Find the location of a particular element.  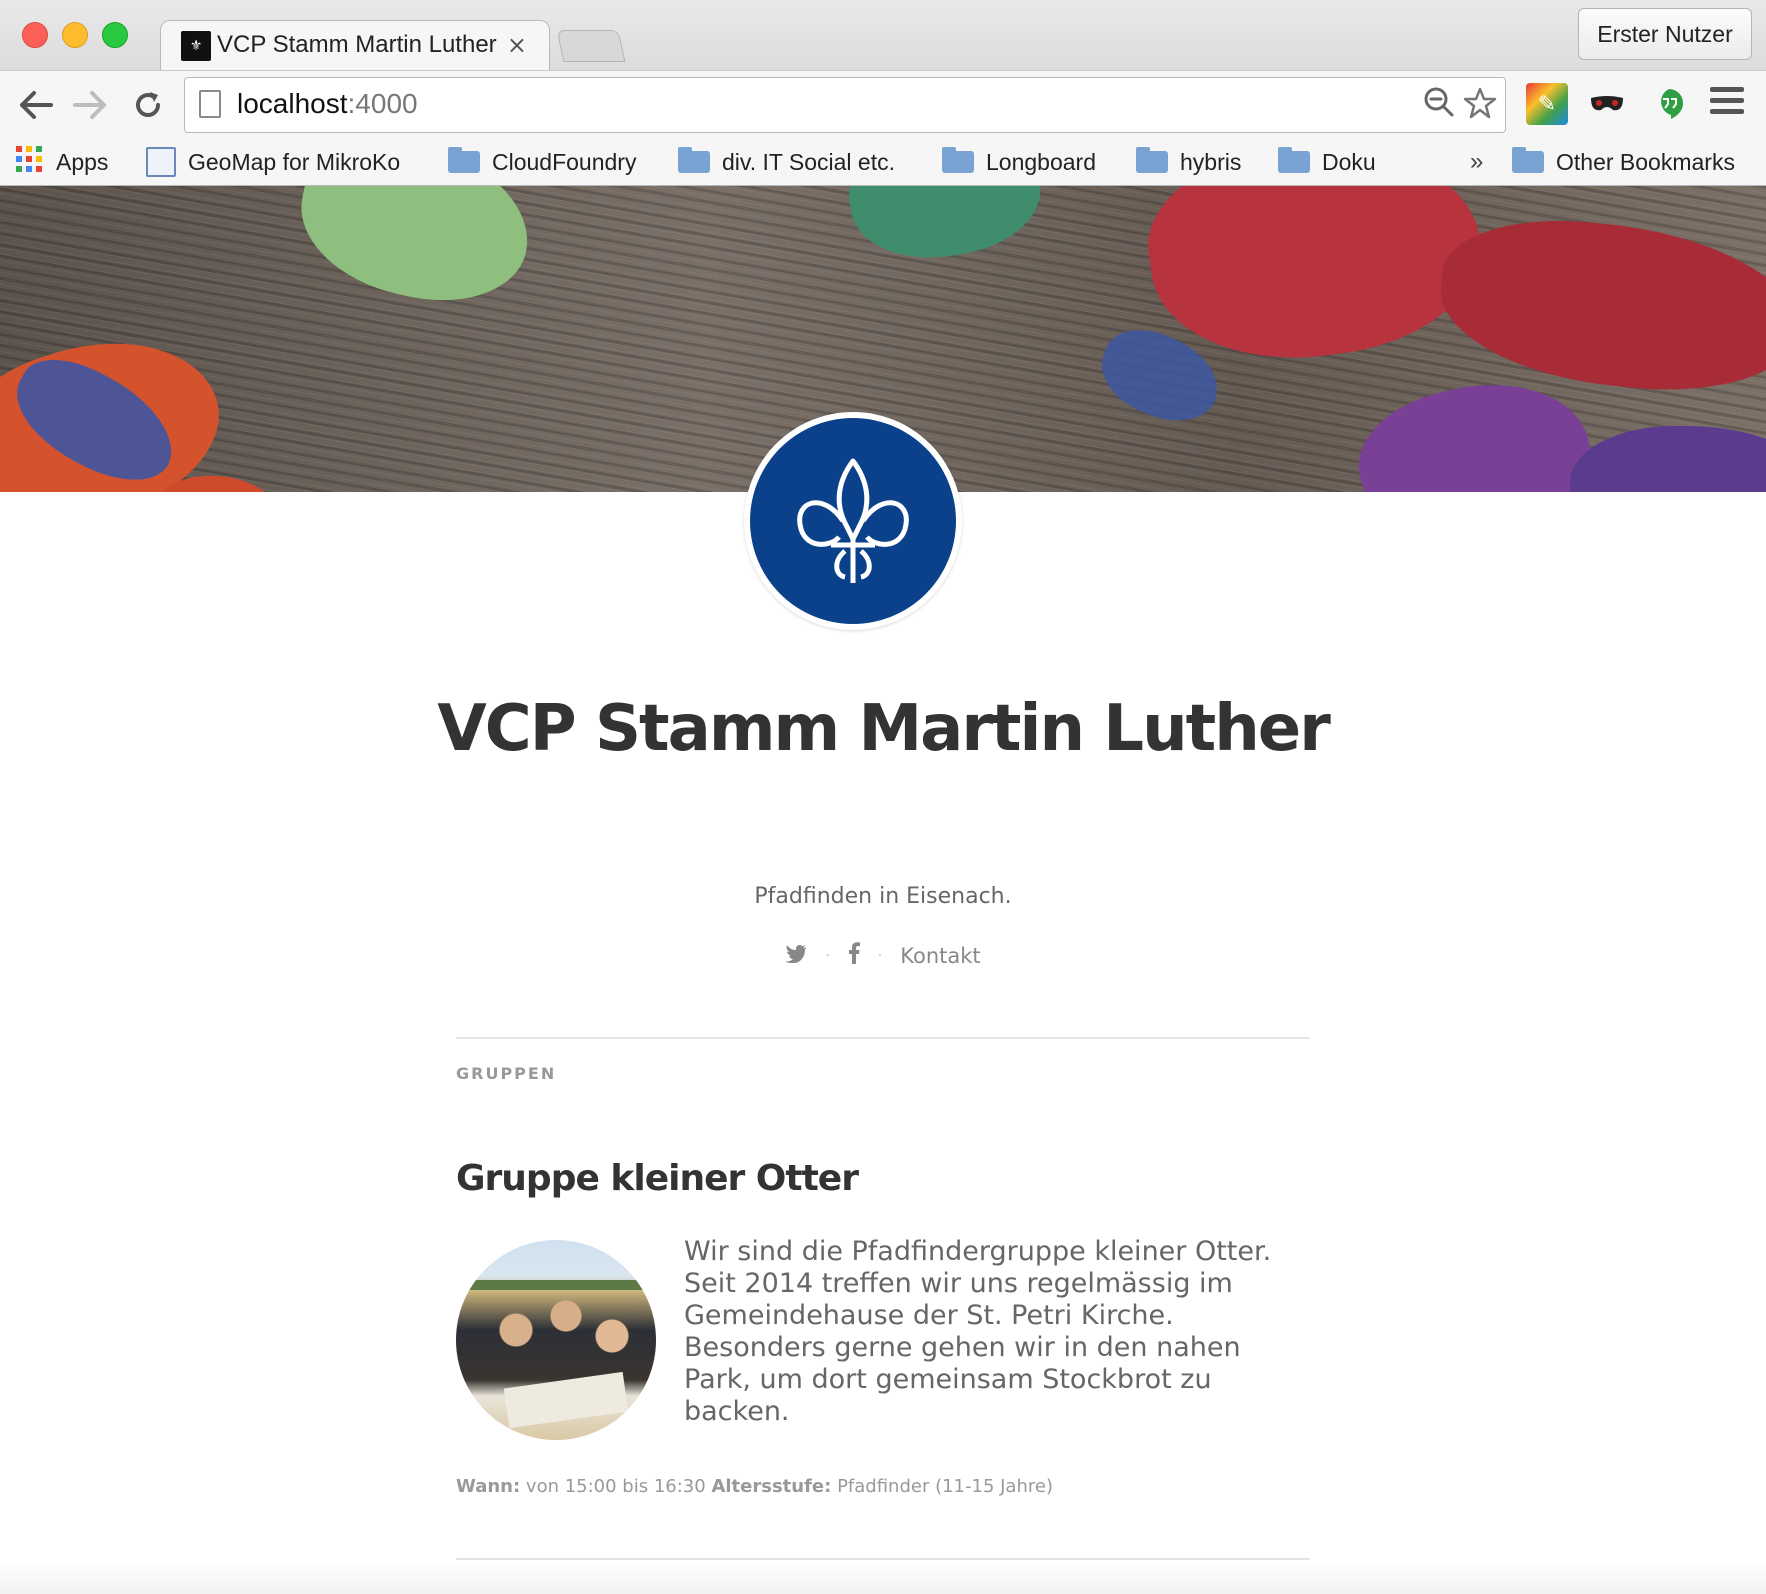

bookmark-label: CloudFoundry is located at coordinates (564, 161).